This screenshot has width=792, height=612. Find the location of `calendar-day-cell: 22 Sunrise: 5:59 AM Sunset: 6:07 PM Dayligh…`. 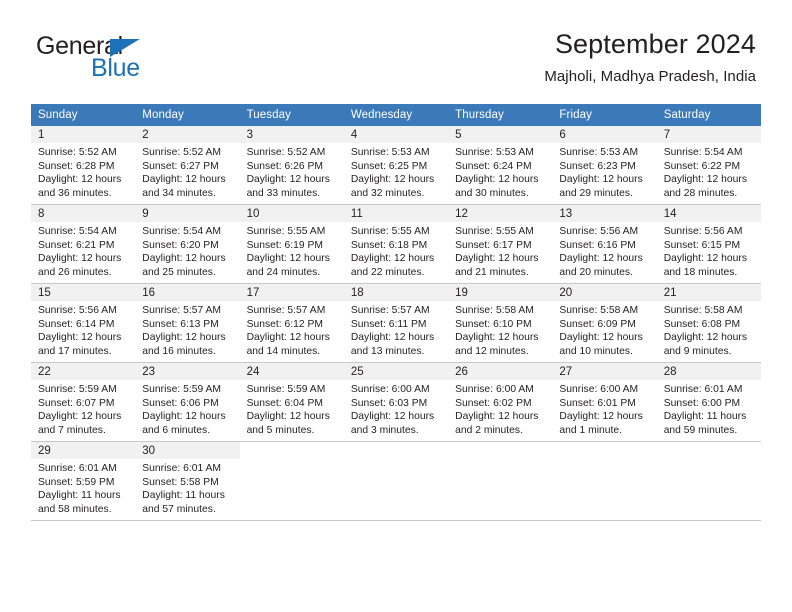

calendar-day-cell: 22 Sunrise: 5:59 AM Sunset: 6:07 PM Dayligh… is located at coordinates (83, 402).